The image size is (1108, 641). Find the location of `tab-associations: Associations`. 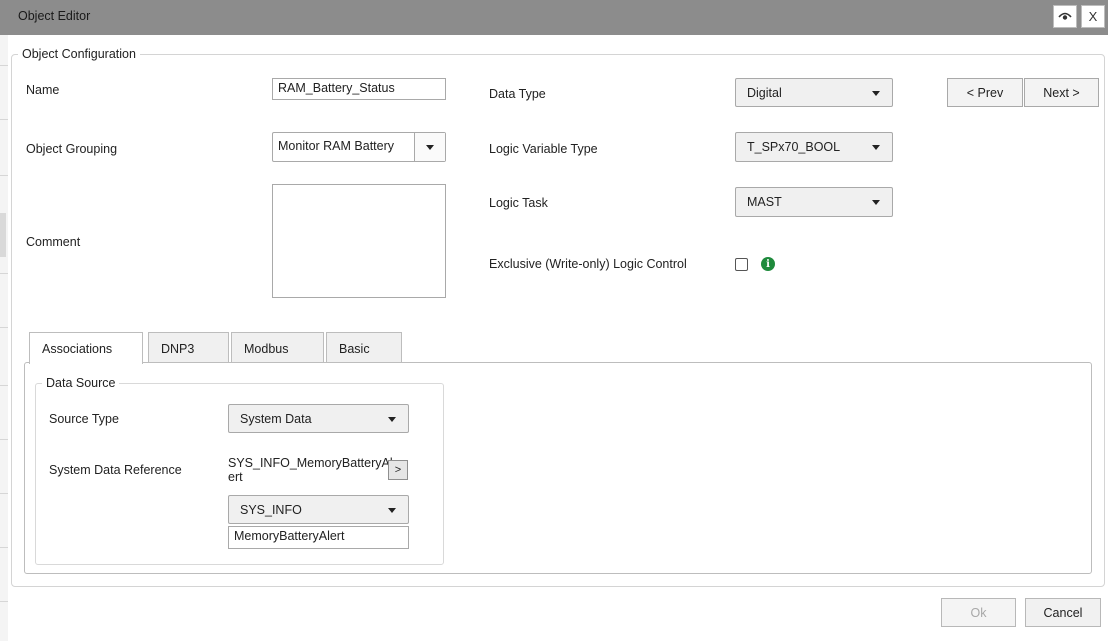

tab-associations: Associations is located at coordinates (86, 348).